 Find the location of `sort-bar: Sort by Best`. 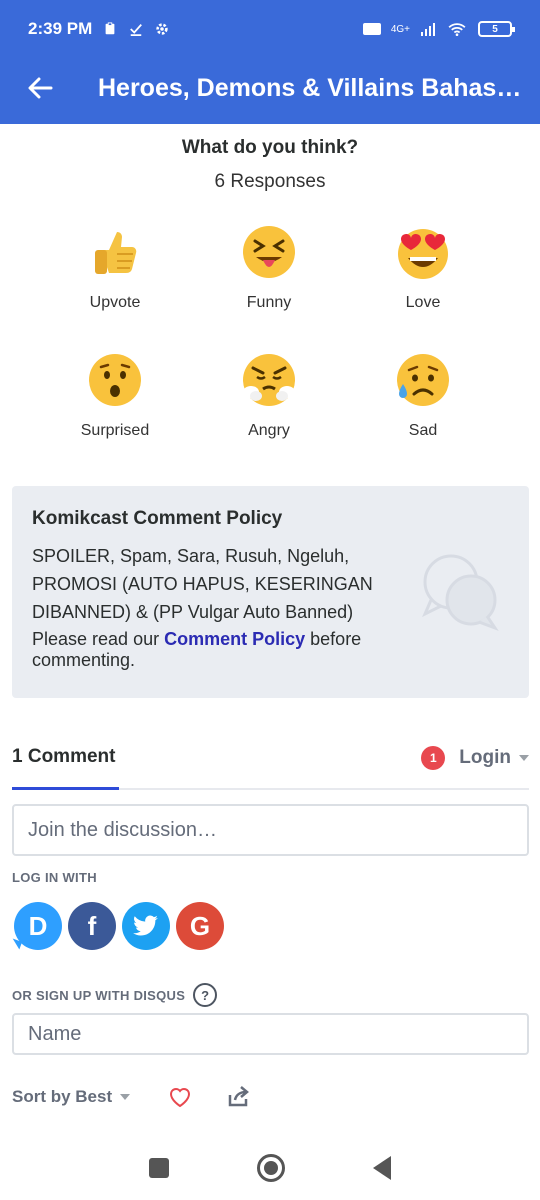

sort-bar: Sort by Best is located at coordinates (131, 1097).